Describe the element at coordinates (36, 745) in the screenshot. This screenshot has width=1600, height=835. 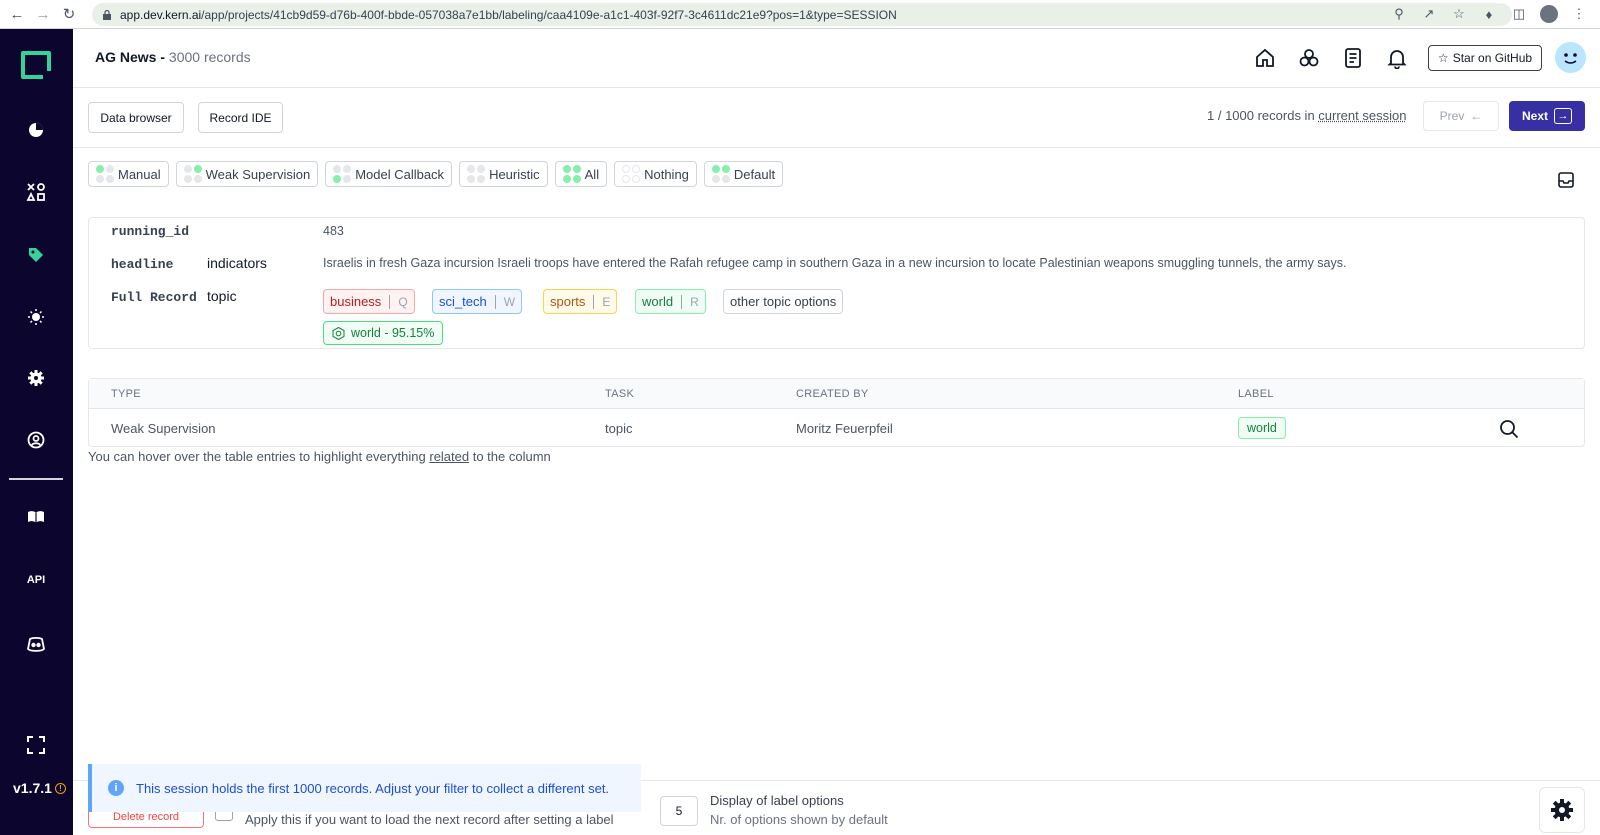
I see `fullscreen-icon` at that location.